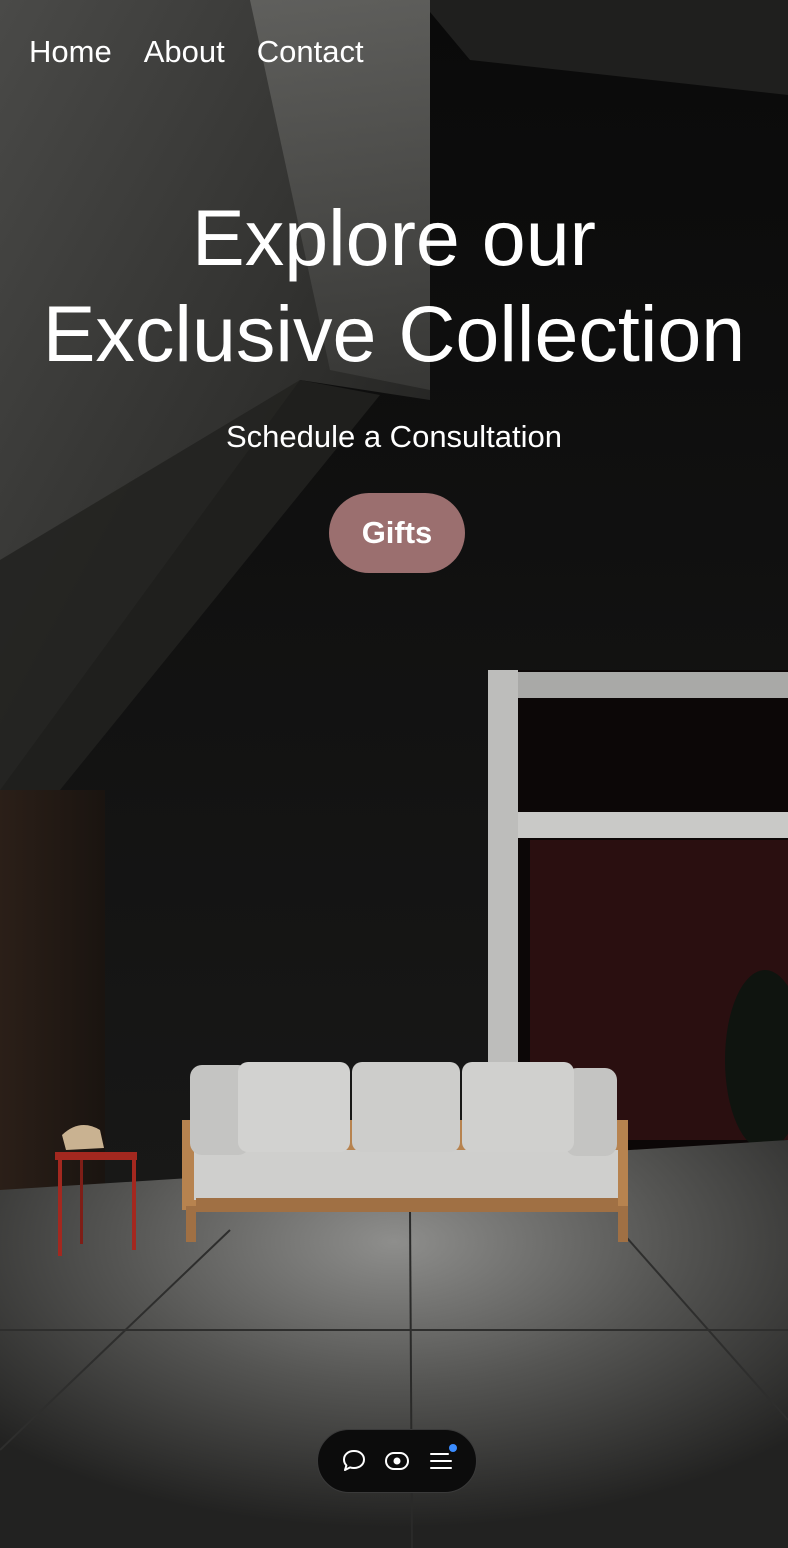 The height and width of the screenshot is (1548, 788). I want to click on hero-headline-line2: Exclusive Collection, so click(394, 333).